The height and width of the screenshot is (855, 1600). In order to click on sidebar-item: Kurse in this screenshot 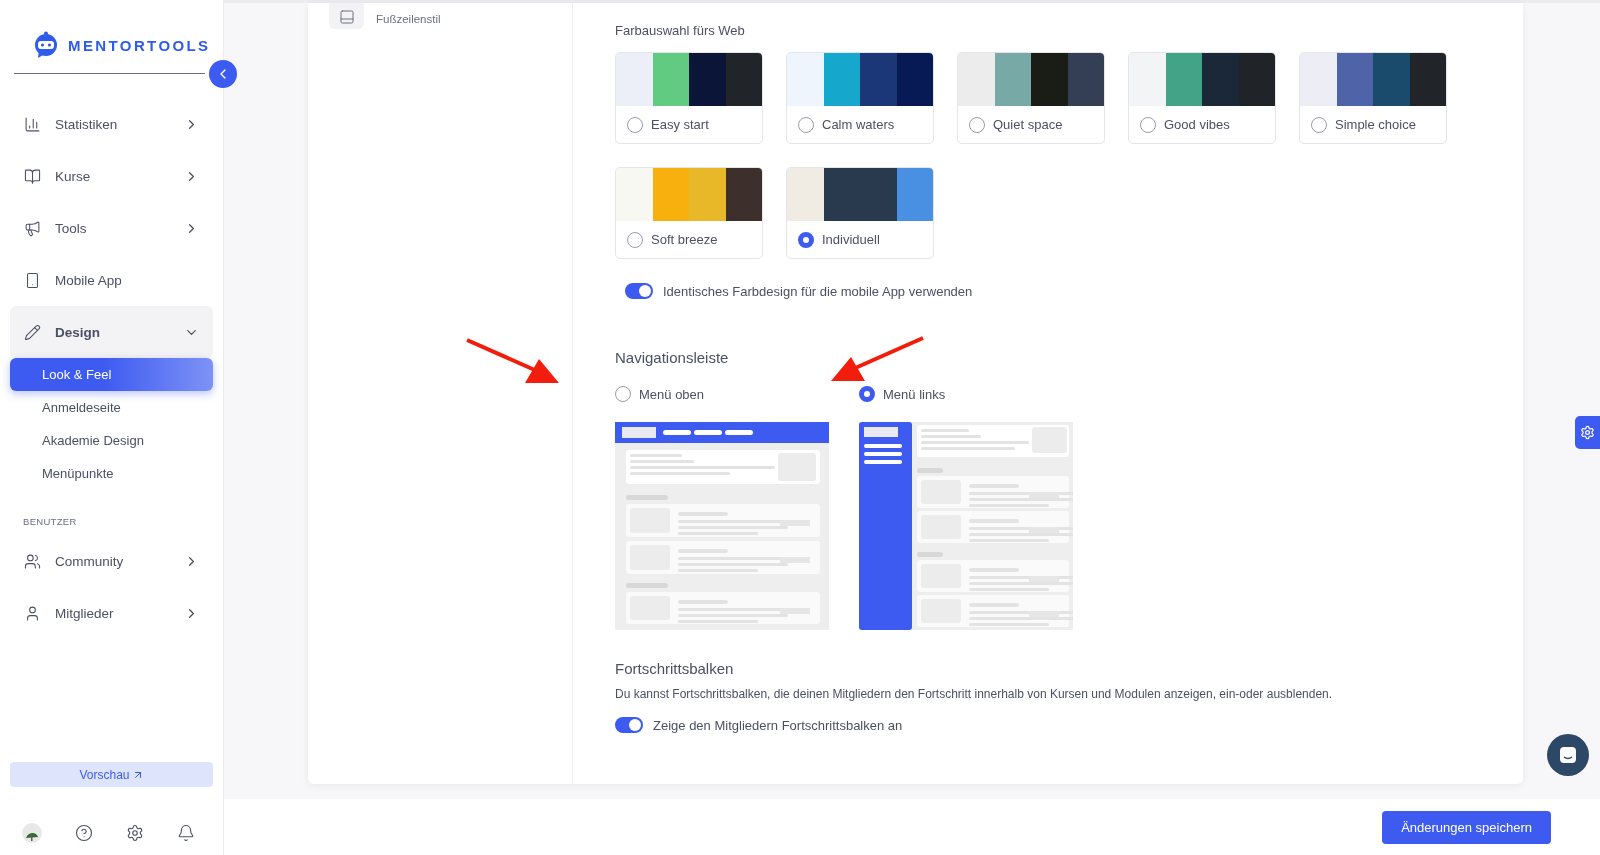, I will do `click(111, 176)`.